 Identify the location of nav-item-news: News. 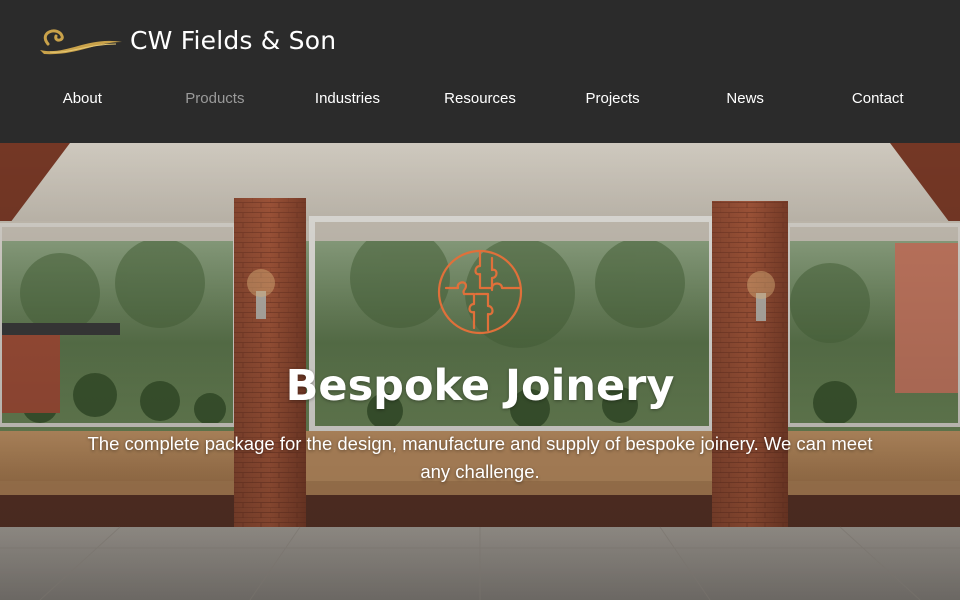
(745, 99).